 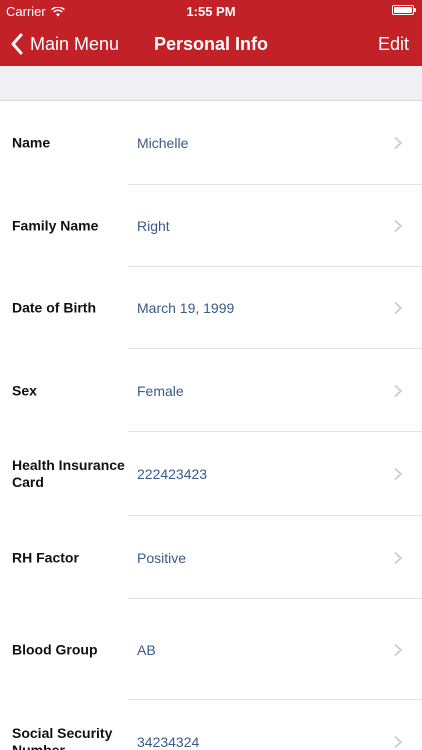 What do you see at coordinates (211, 649) in the screenshot?
I see `row-blood-group: Blood Group AB` at bounding box center [211, 649].